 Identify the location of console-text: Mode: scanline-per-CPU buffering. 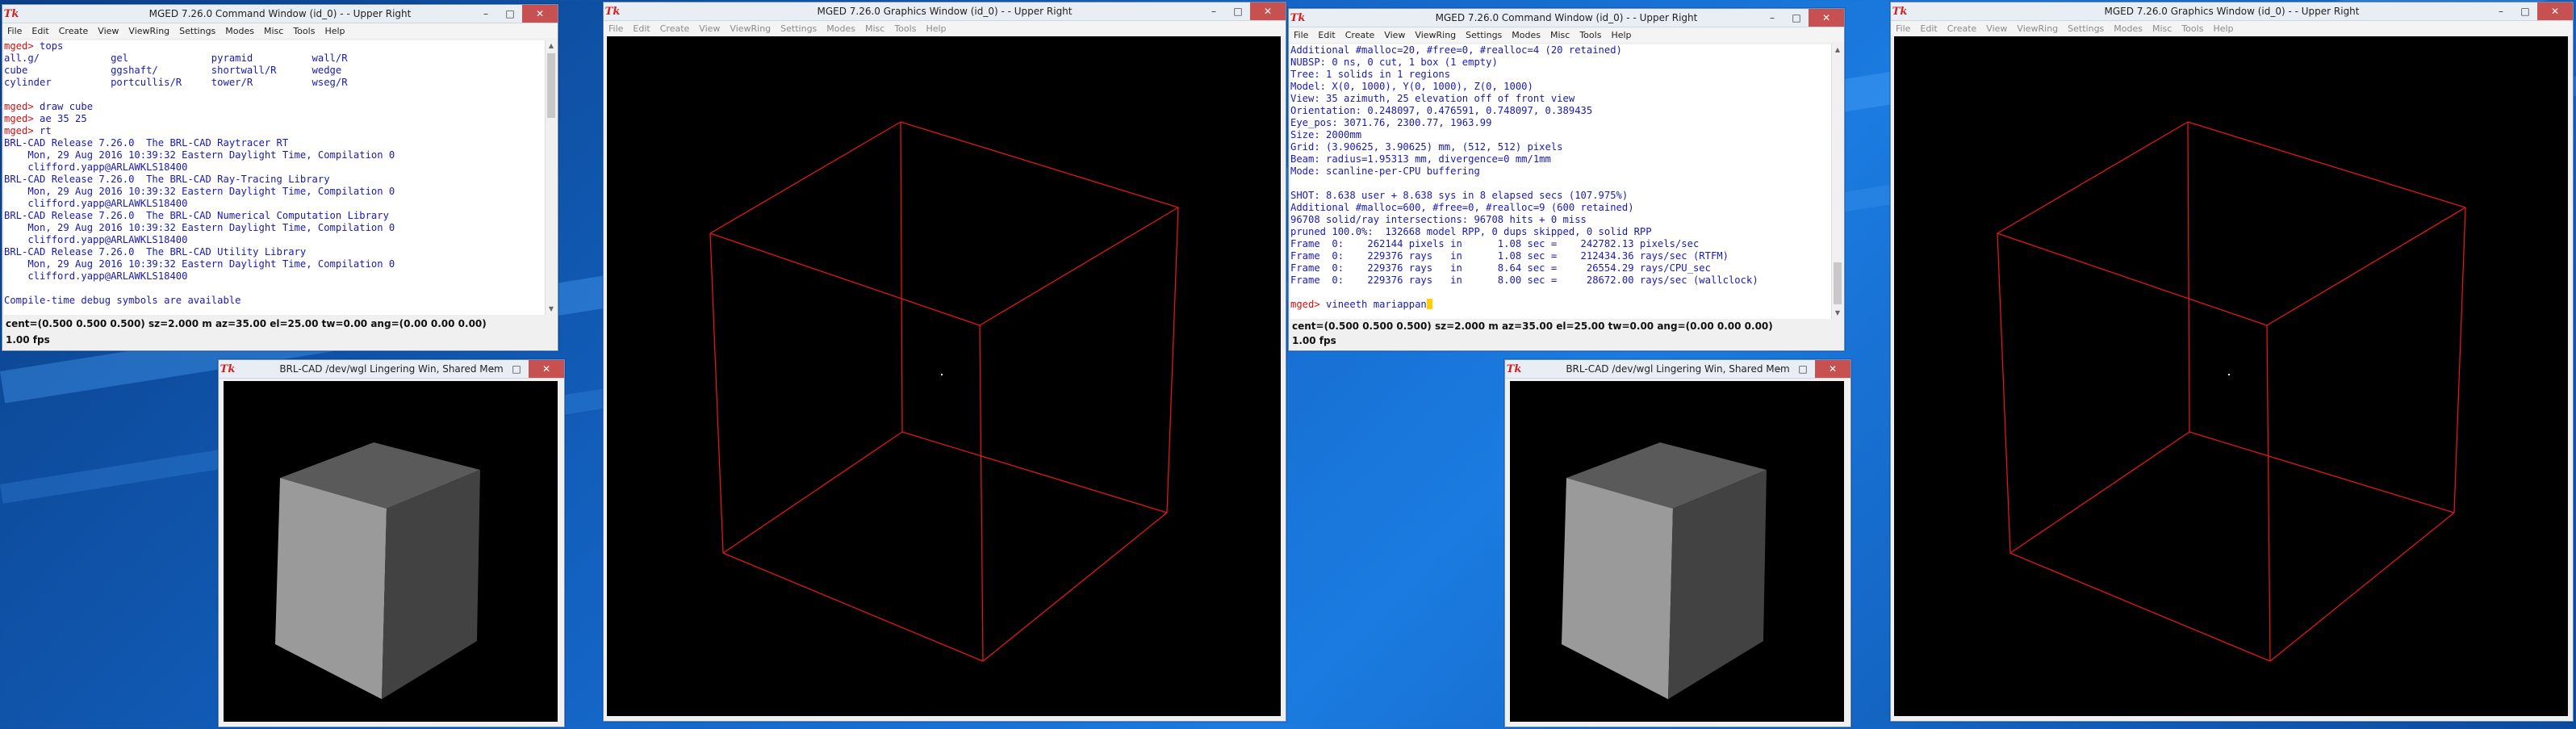
(1385, 171).